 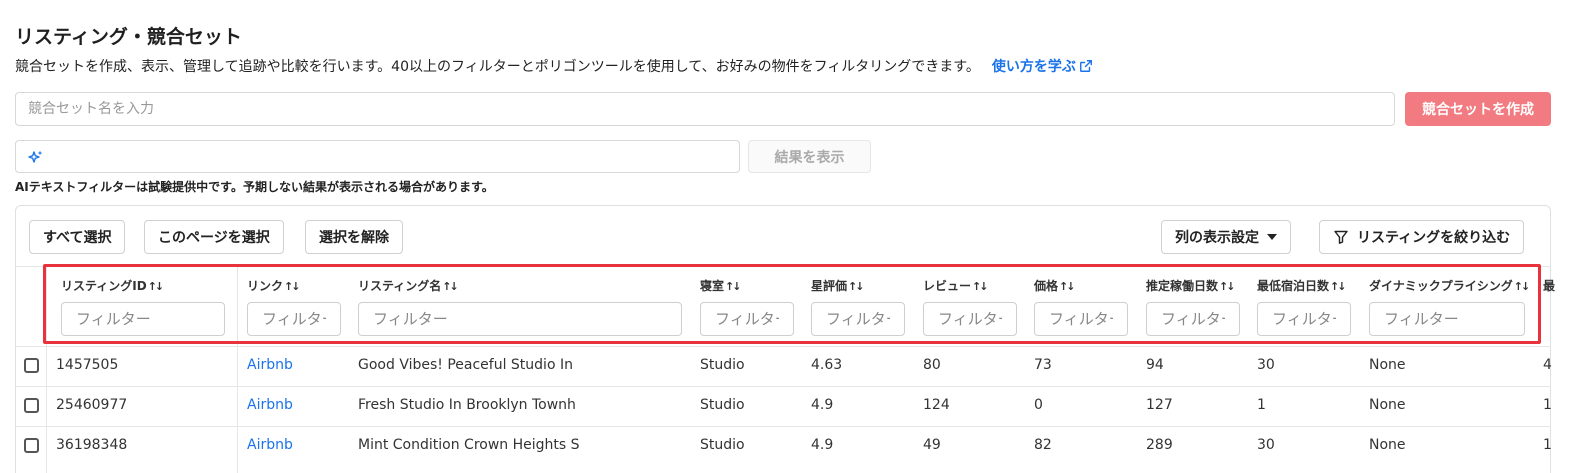 What do you see at coordinates (77, 237) in the screenshot?
I see `select-all-button: すべて選択` at bounding box center [77, 237].